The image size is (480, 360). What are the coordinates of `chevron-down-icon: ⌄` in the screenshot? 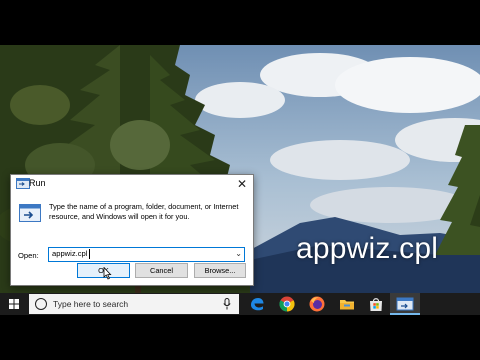 It's located at (238, 253).